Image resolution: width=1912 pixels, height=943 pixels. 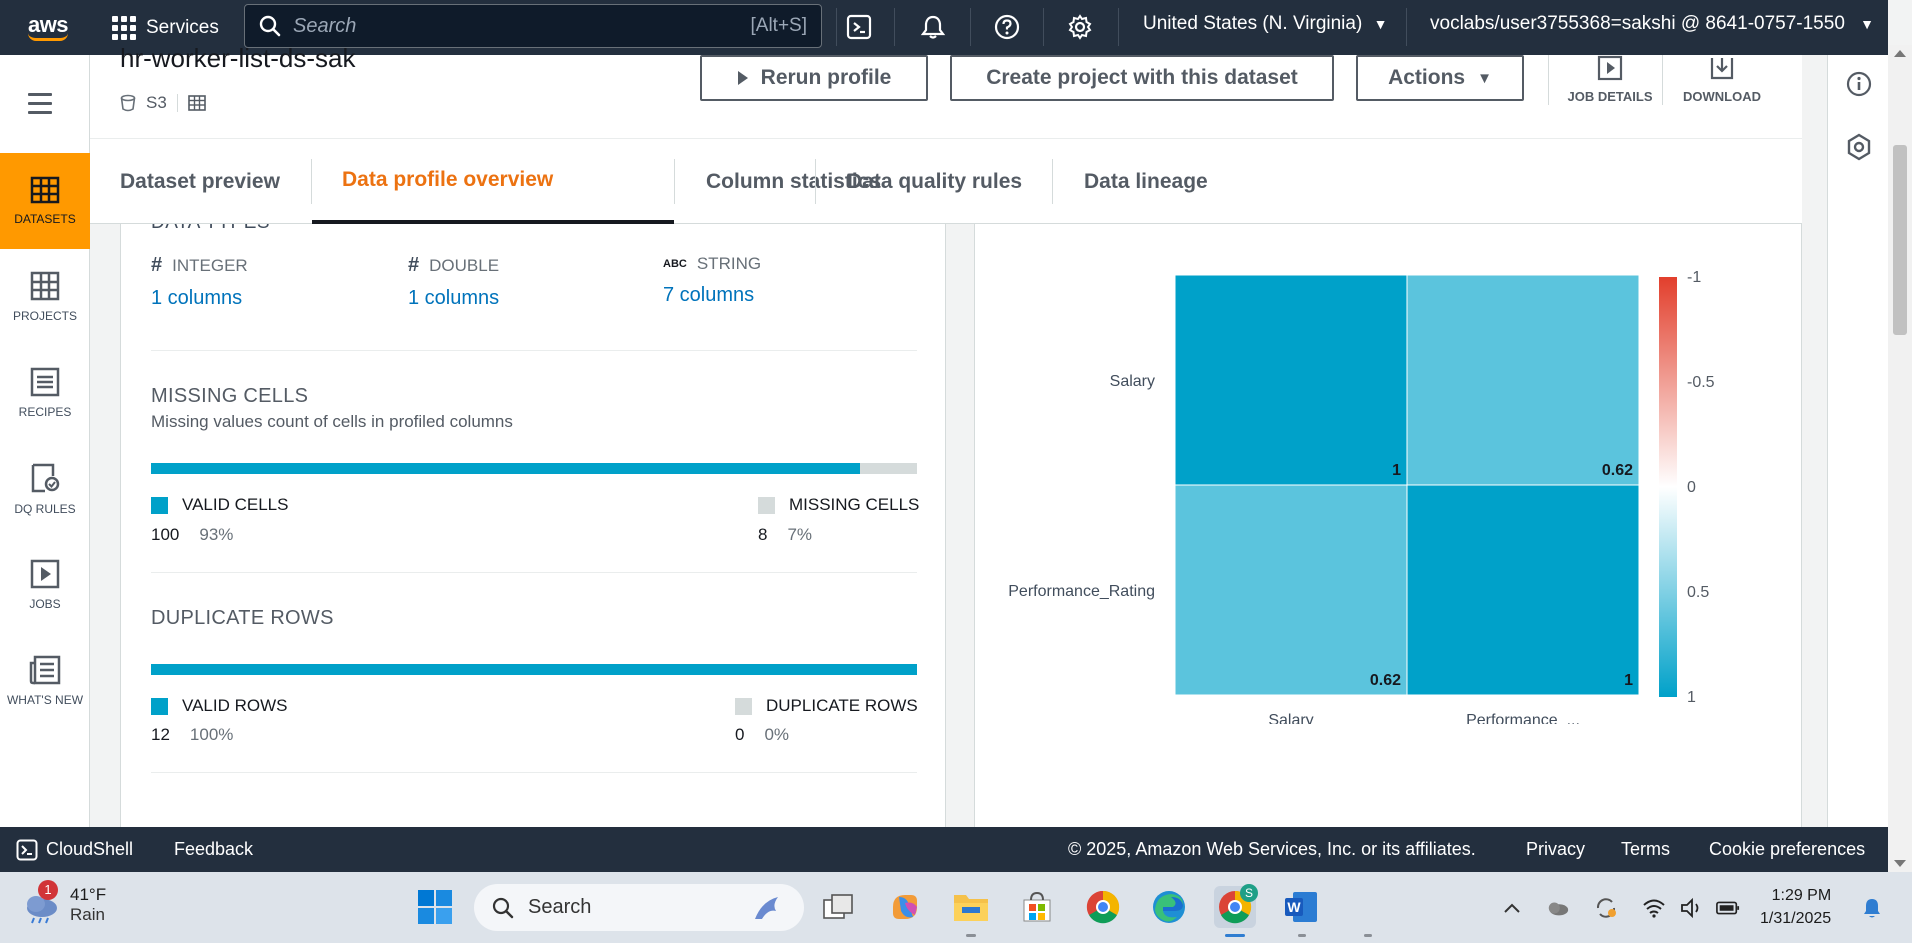 I want to click on scroll-up-arrow-icon, so click(x=1900, y=53).